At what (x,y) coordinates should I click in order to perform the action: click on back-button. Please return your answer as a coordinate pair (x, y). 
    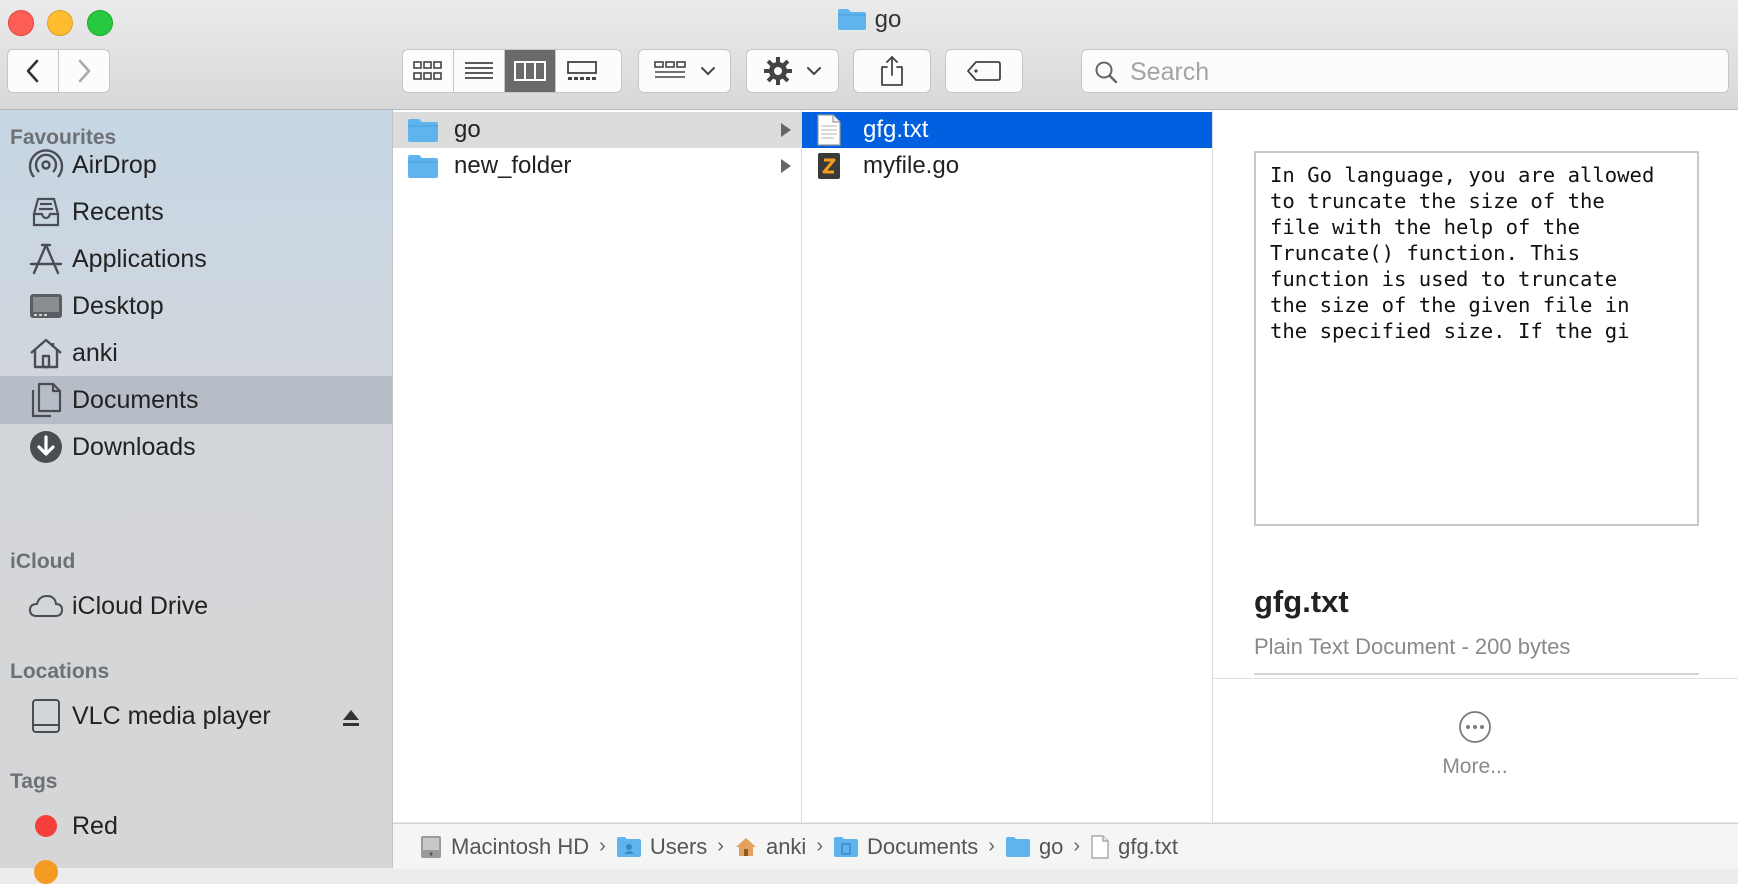
    Looking at the image, I should click on (33, 71).